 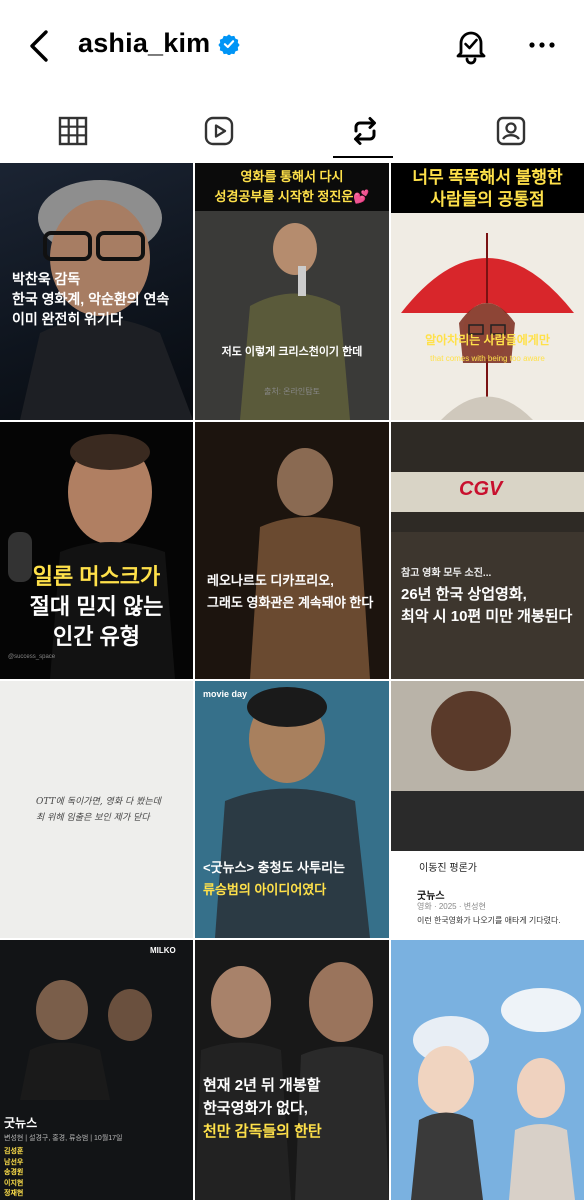 I want to click on back-button, so click(x=42, y=46).